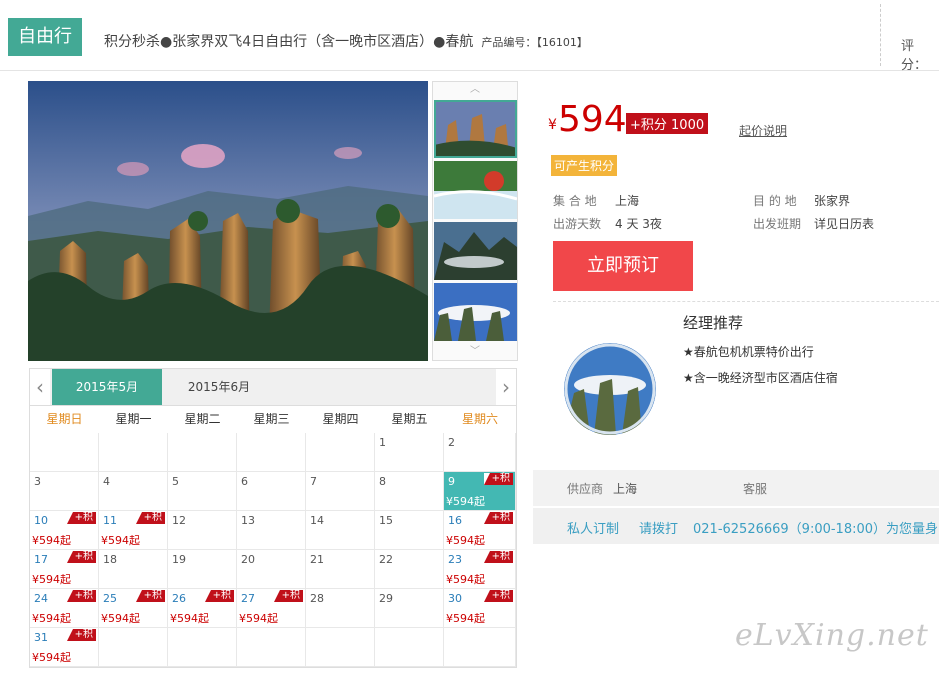  Describe the element at coordinates (133, 608) in the screenshot. I see `calendar-day-cell: 25 +积 ¥594起` at that location.